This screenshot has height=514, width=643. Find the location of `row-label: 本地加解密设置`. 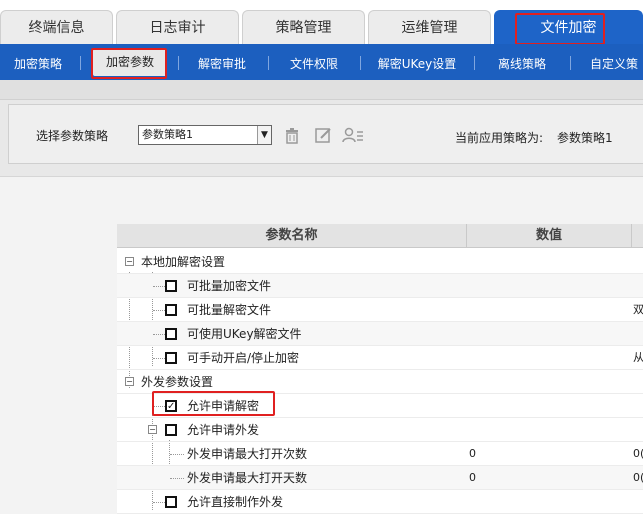

row-label: 本地加解密设置 is located at coordinates (183, 262).